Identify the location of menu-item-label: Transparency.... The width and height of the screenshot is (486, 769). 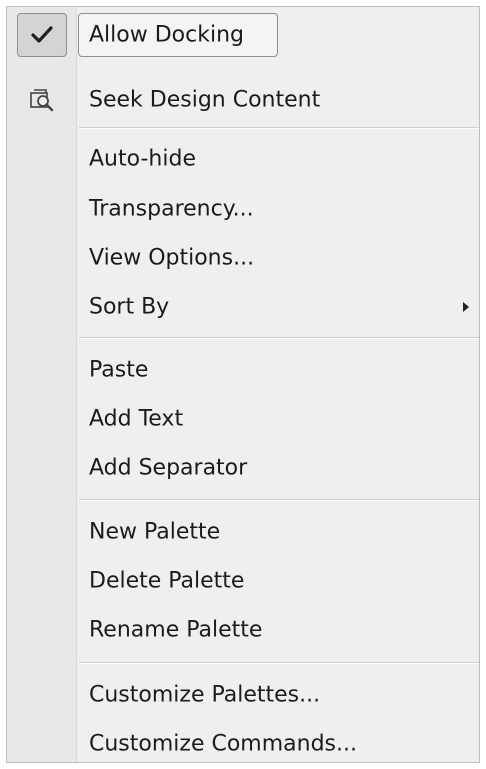
(171, 209).